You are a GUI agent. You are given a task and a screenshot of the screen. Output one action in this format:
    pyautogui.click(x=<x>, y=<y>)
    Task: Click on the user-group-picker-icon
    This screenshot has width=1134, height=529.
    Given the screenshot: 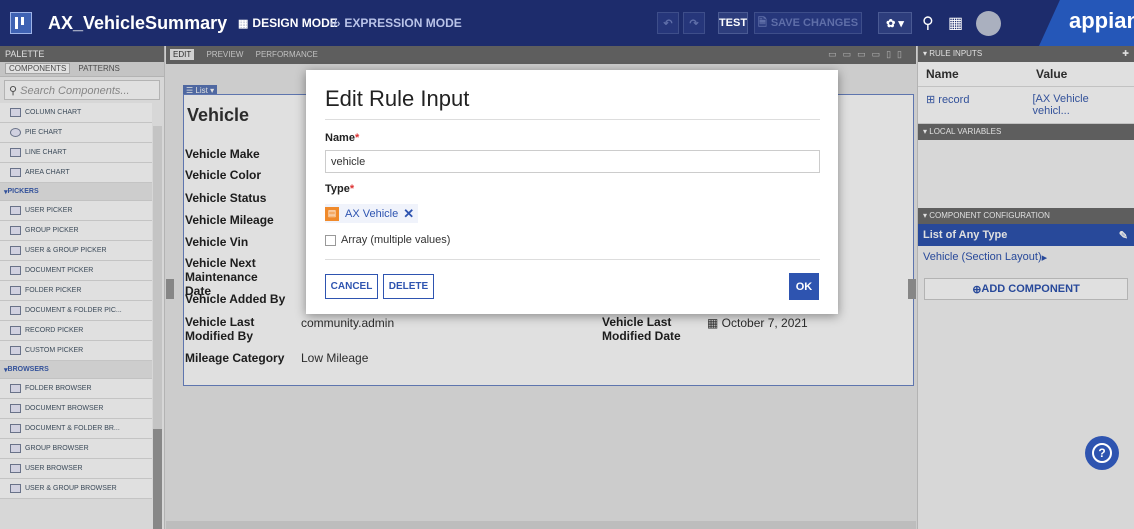 What is the action you would take?
    pyautogui.click(x=15, y=250)
    